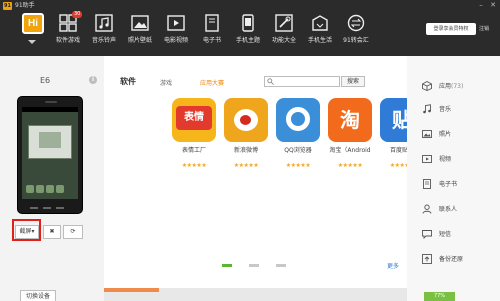 Image resolution: width=500 pixels, height=301 pixels. I want to click on refresh-button: ⟳, so click(73, 232).